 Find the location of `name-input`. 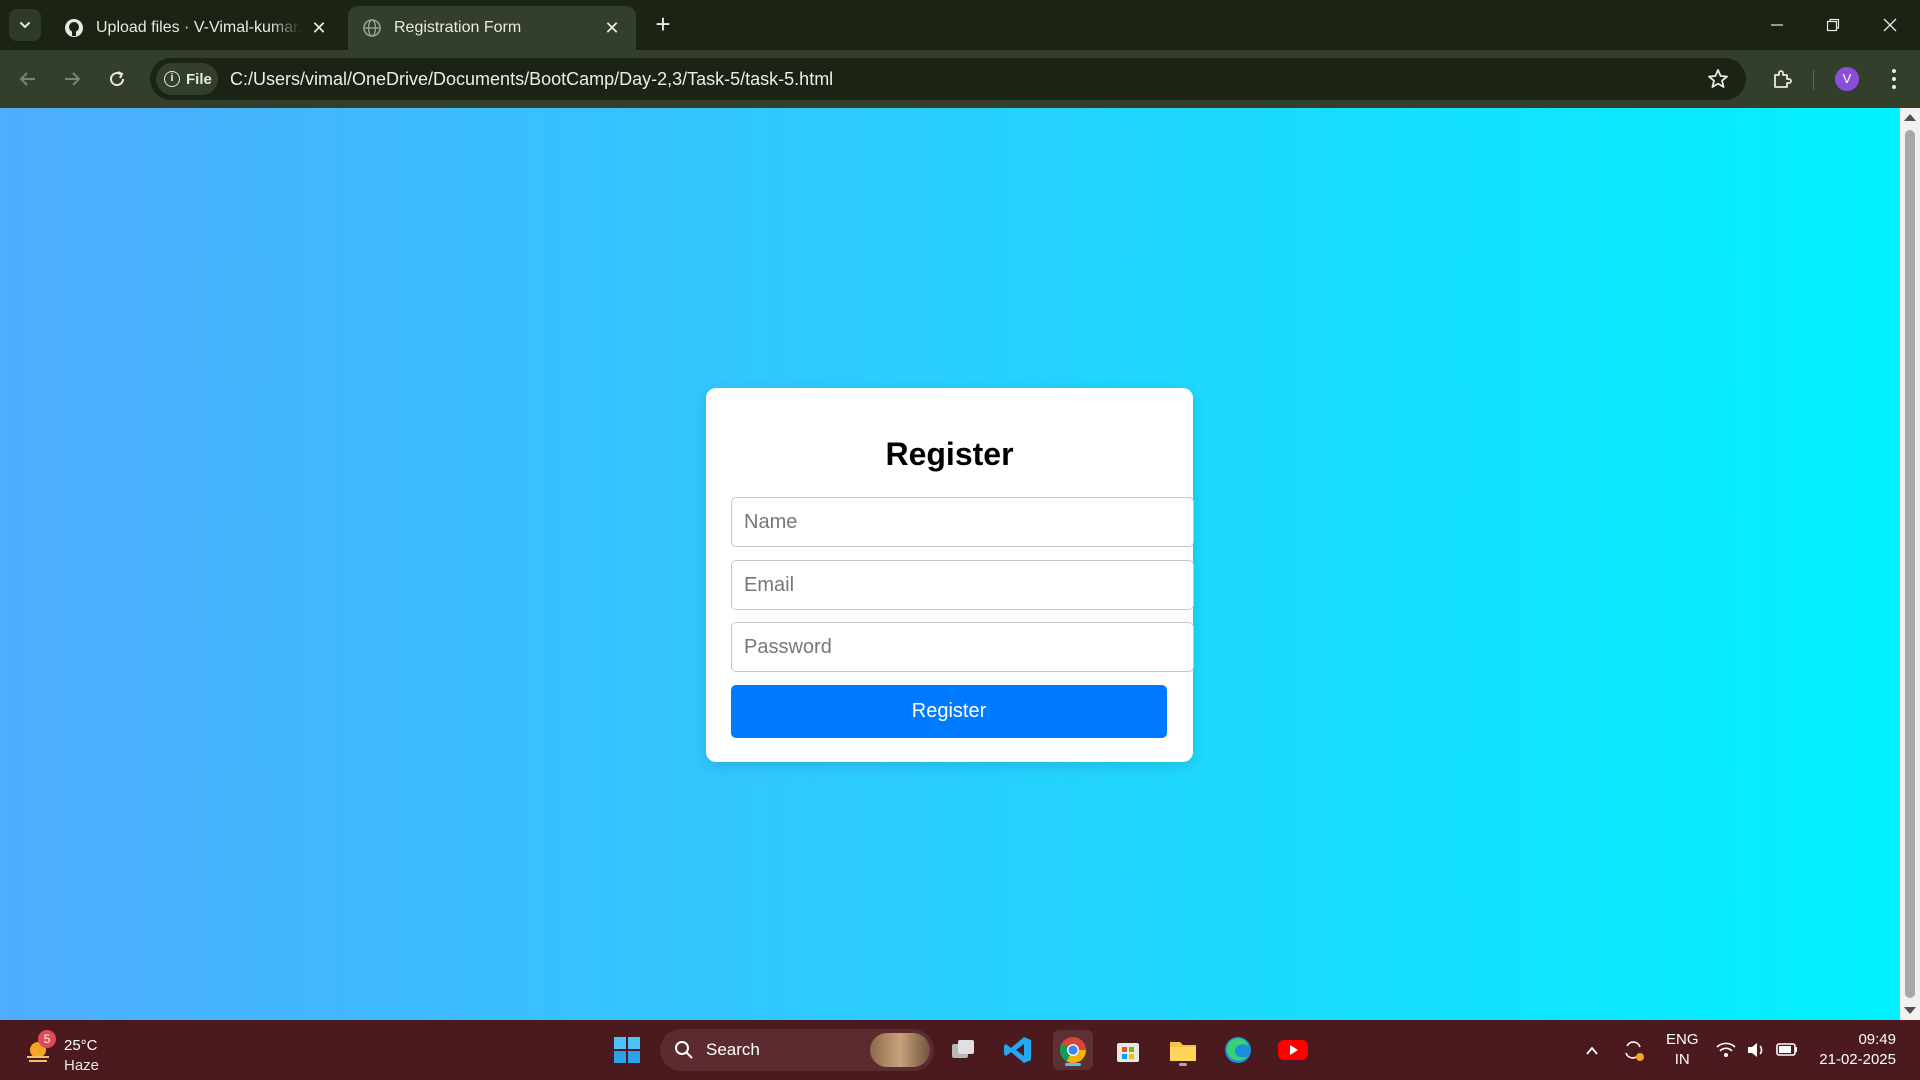

name-input is located at coordinates (962, 522).